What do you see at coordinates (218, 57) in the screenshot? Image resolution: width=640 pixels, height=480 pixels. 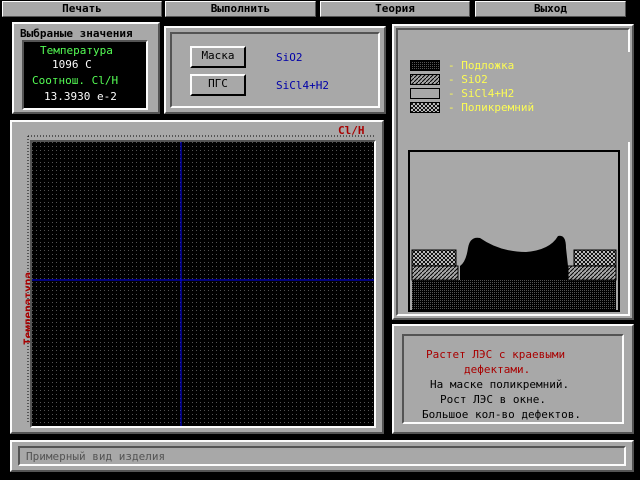 I see `mask-button: Маска` at bounding box center [218, 57].